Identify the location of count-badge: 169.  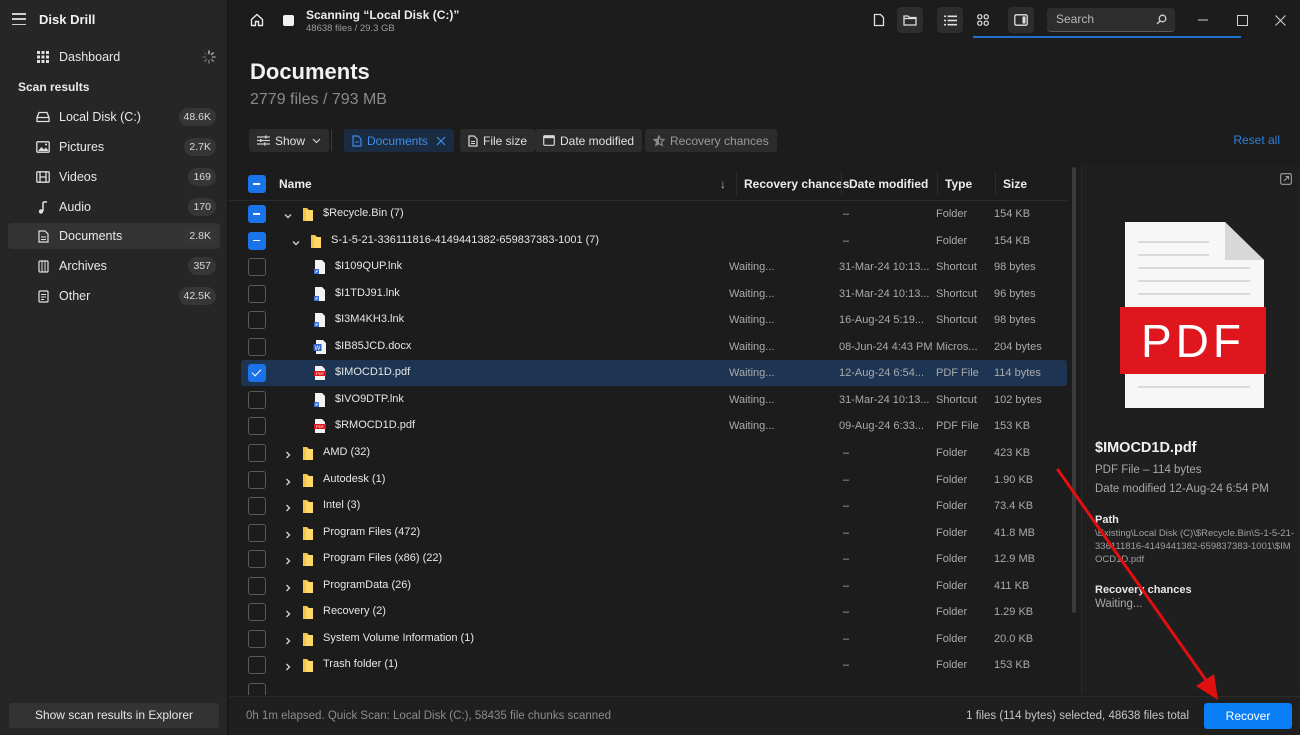
(202, 177).